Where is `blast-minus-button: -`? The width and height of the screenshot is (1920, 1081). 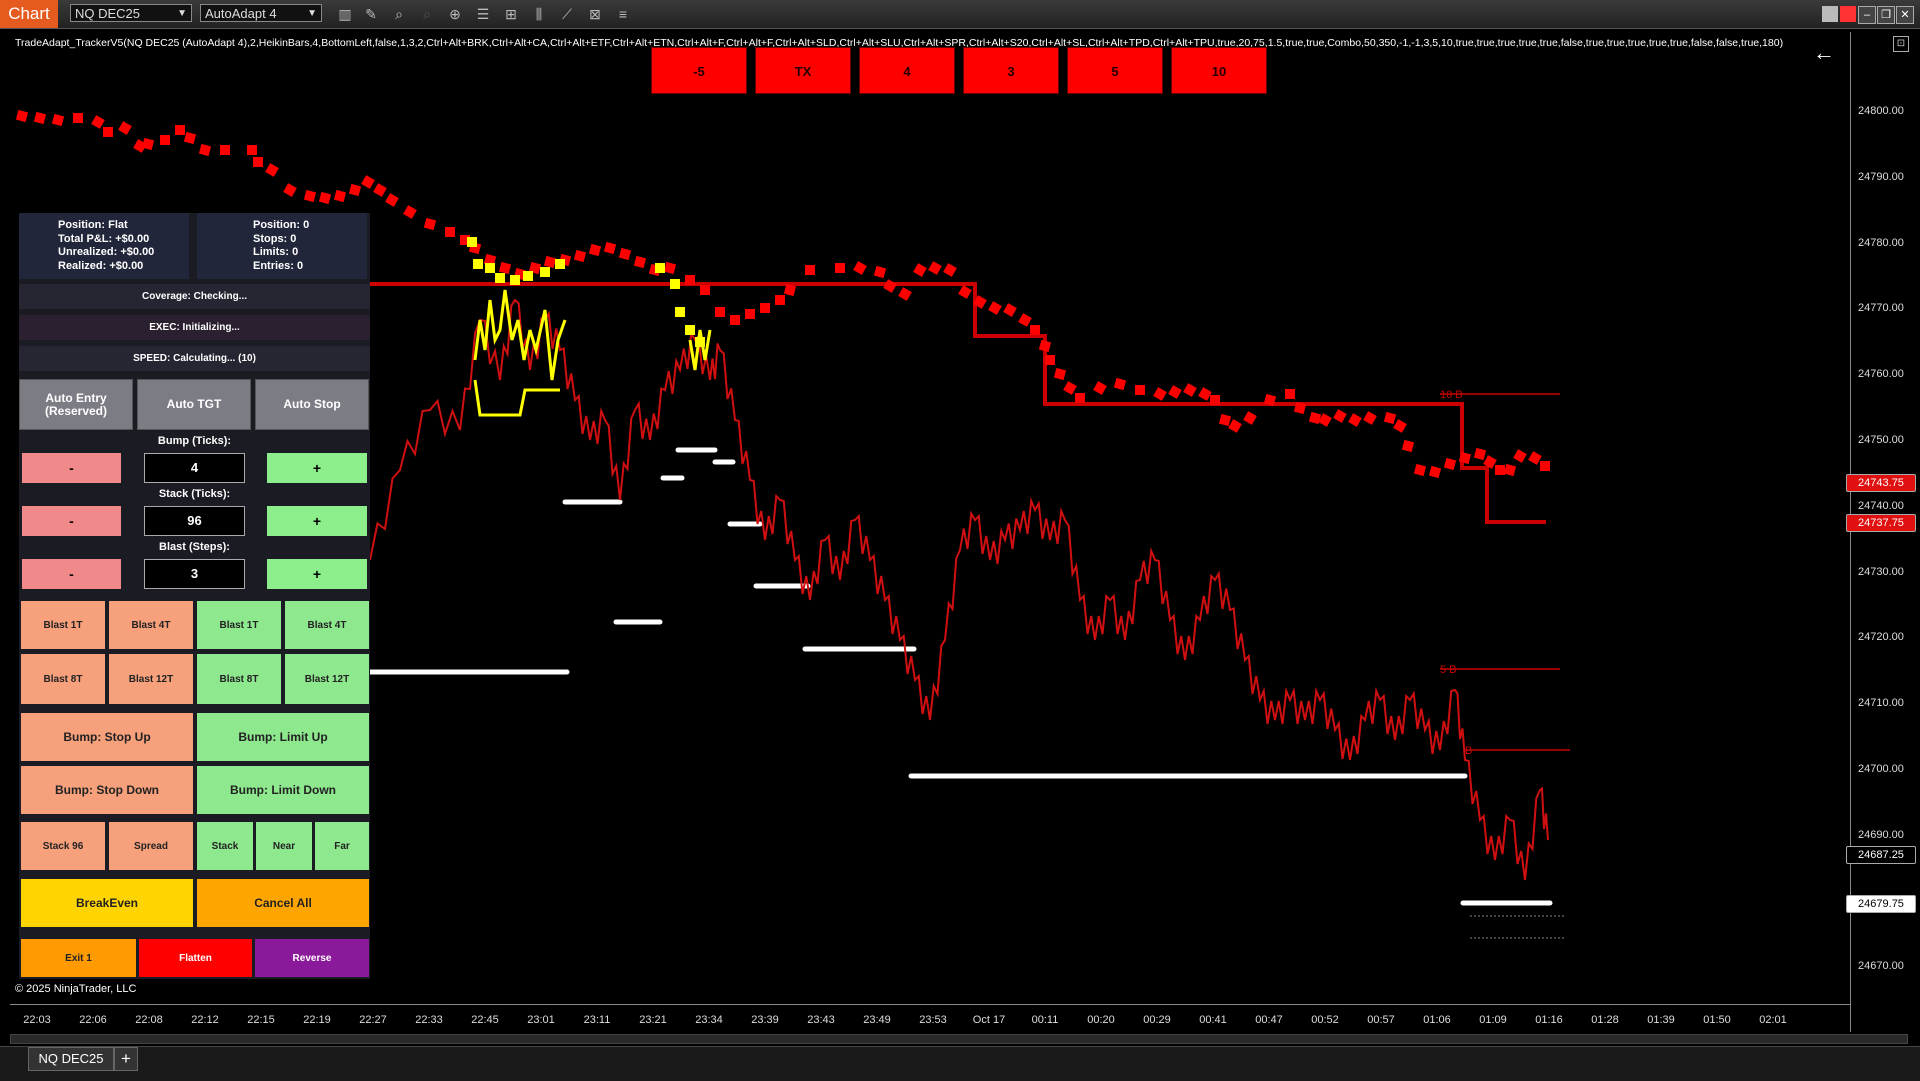
blast-minus-button: - is located at coordinates (71, 574).